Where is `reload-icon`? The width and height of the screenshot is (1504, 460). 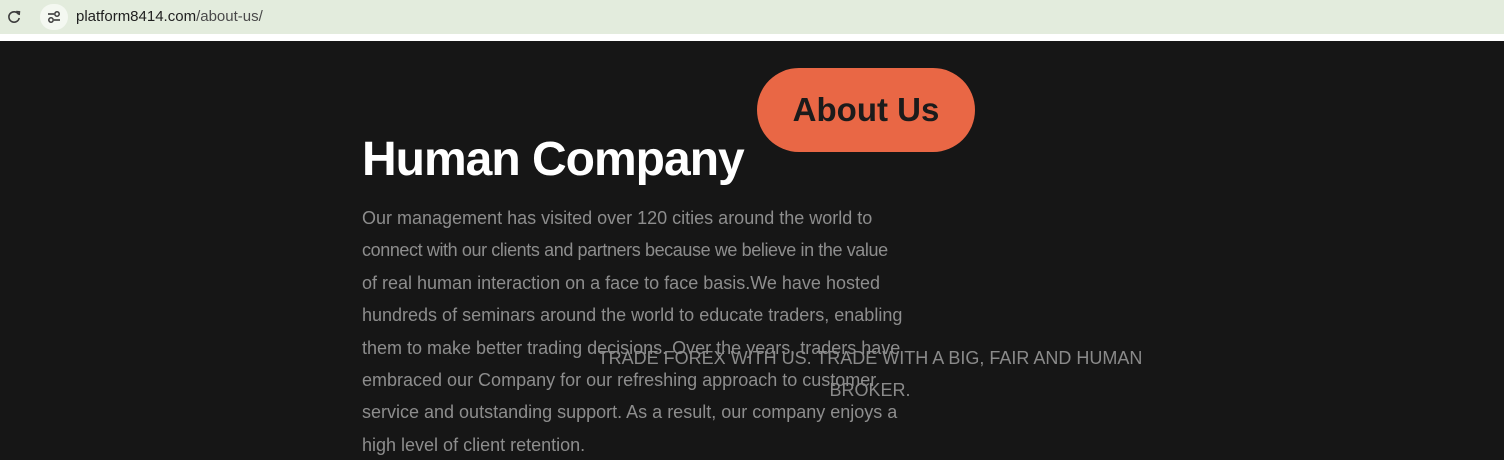 reload-icon is located at coordinates (14, 17).